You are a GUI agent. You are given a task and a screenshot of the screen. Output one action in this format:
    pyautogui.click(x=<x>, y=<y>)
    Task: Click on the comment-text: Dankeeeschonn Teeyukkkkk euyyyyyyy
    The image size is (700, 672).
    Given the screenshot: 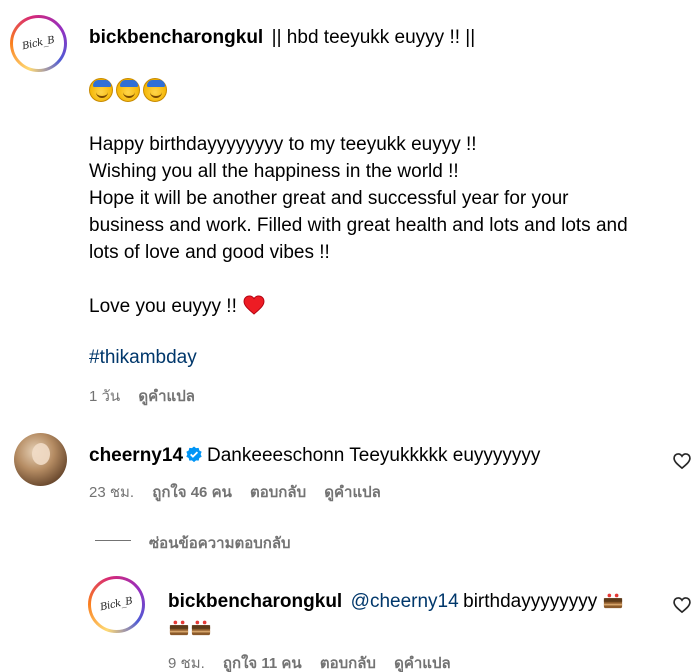 What is the action you would take?
    pyautogui.click(x=374, y=455)
    